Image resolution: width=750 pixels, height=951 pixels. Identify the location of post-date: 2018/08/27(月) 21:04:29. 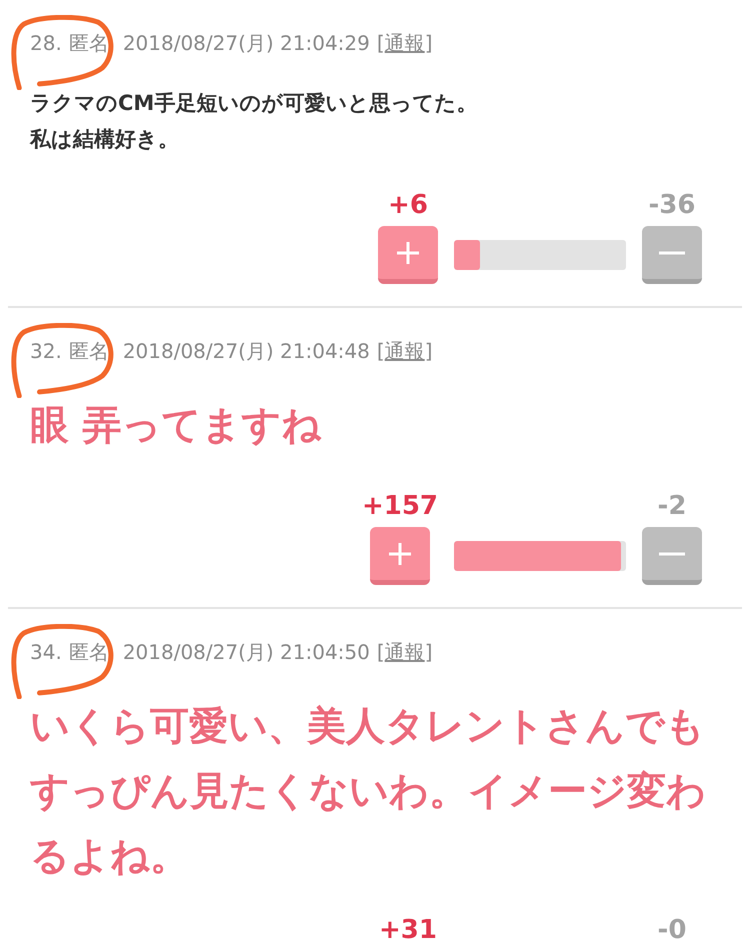
(246, 43).